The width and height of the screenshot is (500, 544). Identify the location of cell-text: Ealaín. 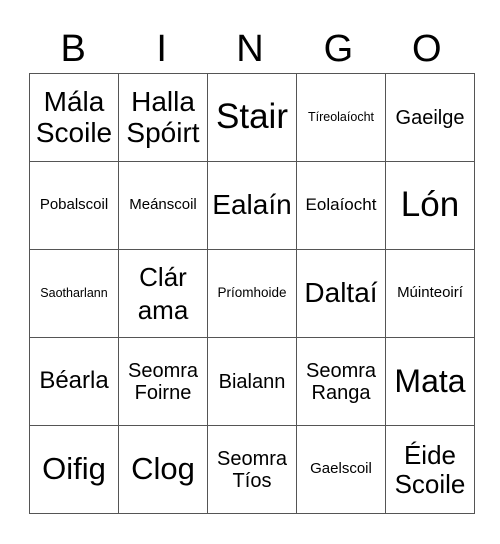
(252, 205).